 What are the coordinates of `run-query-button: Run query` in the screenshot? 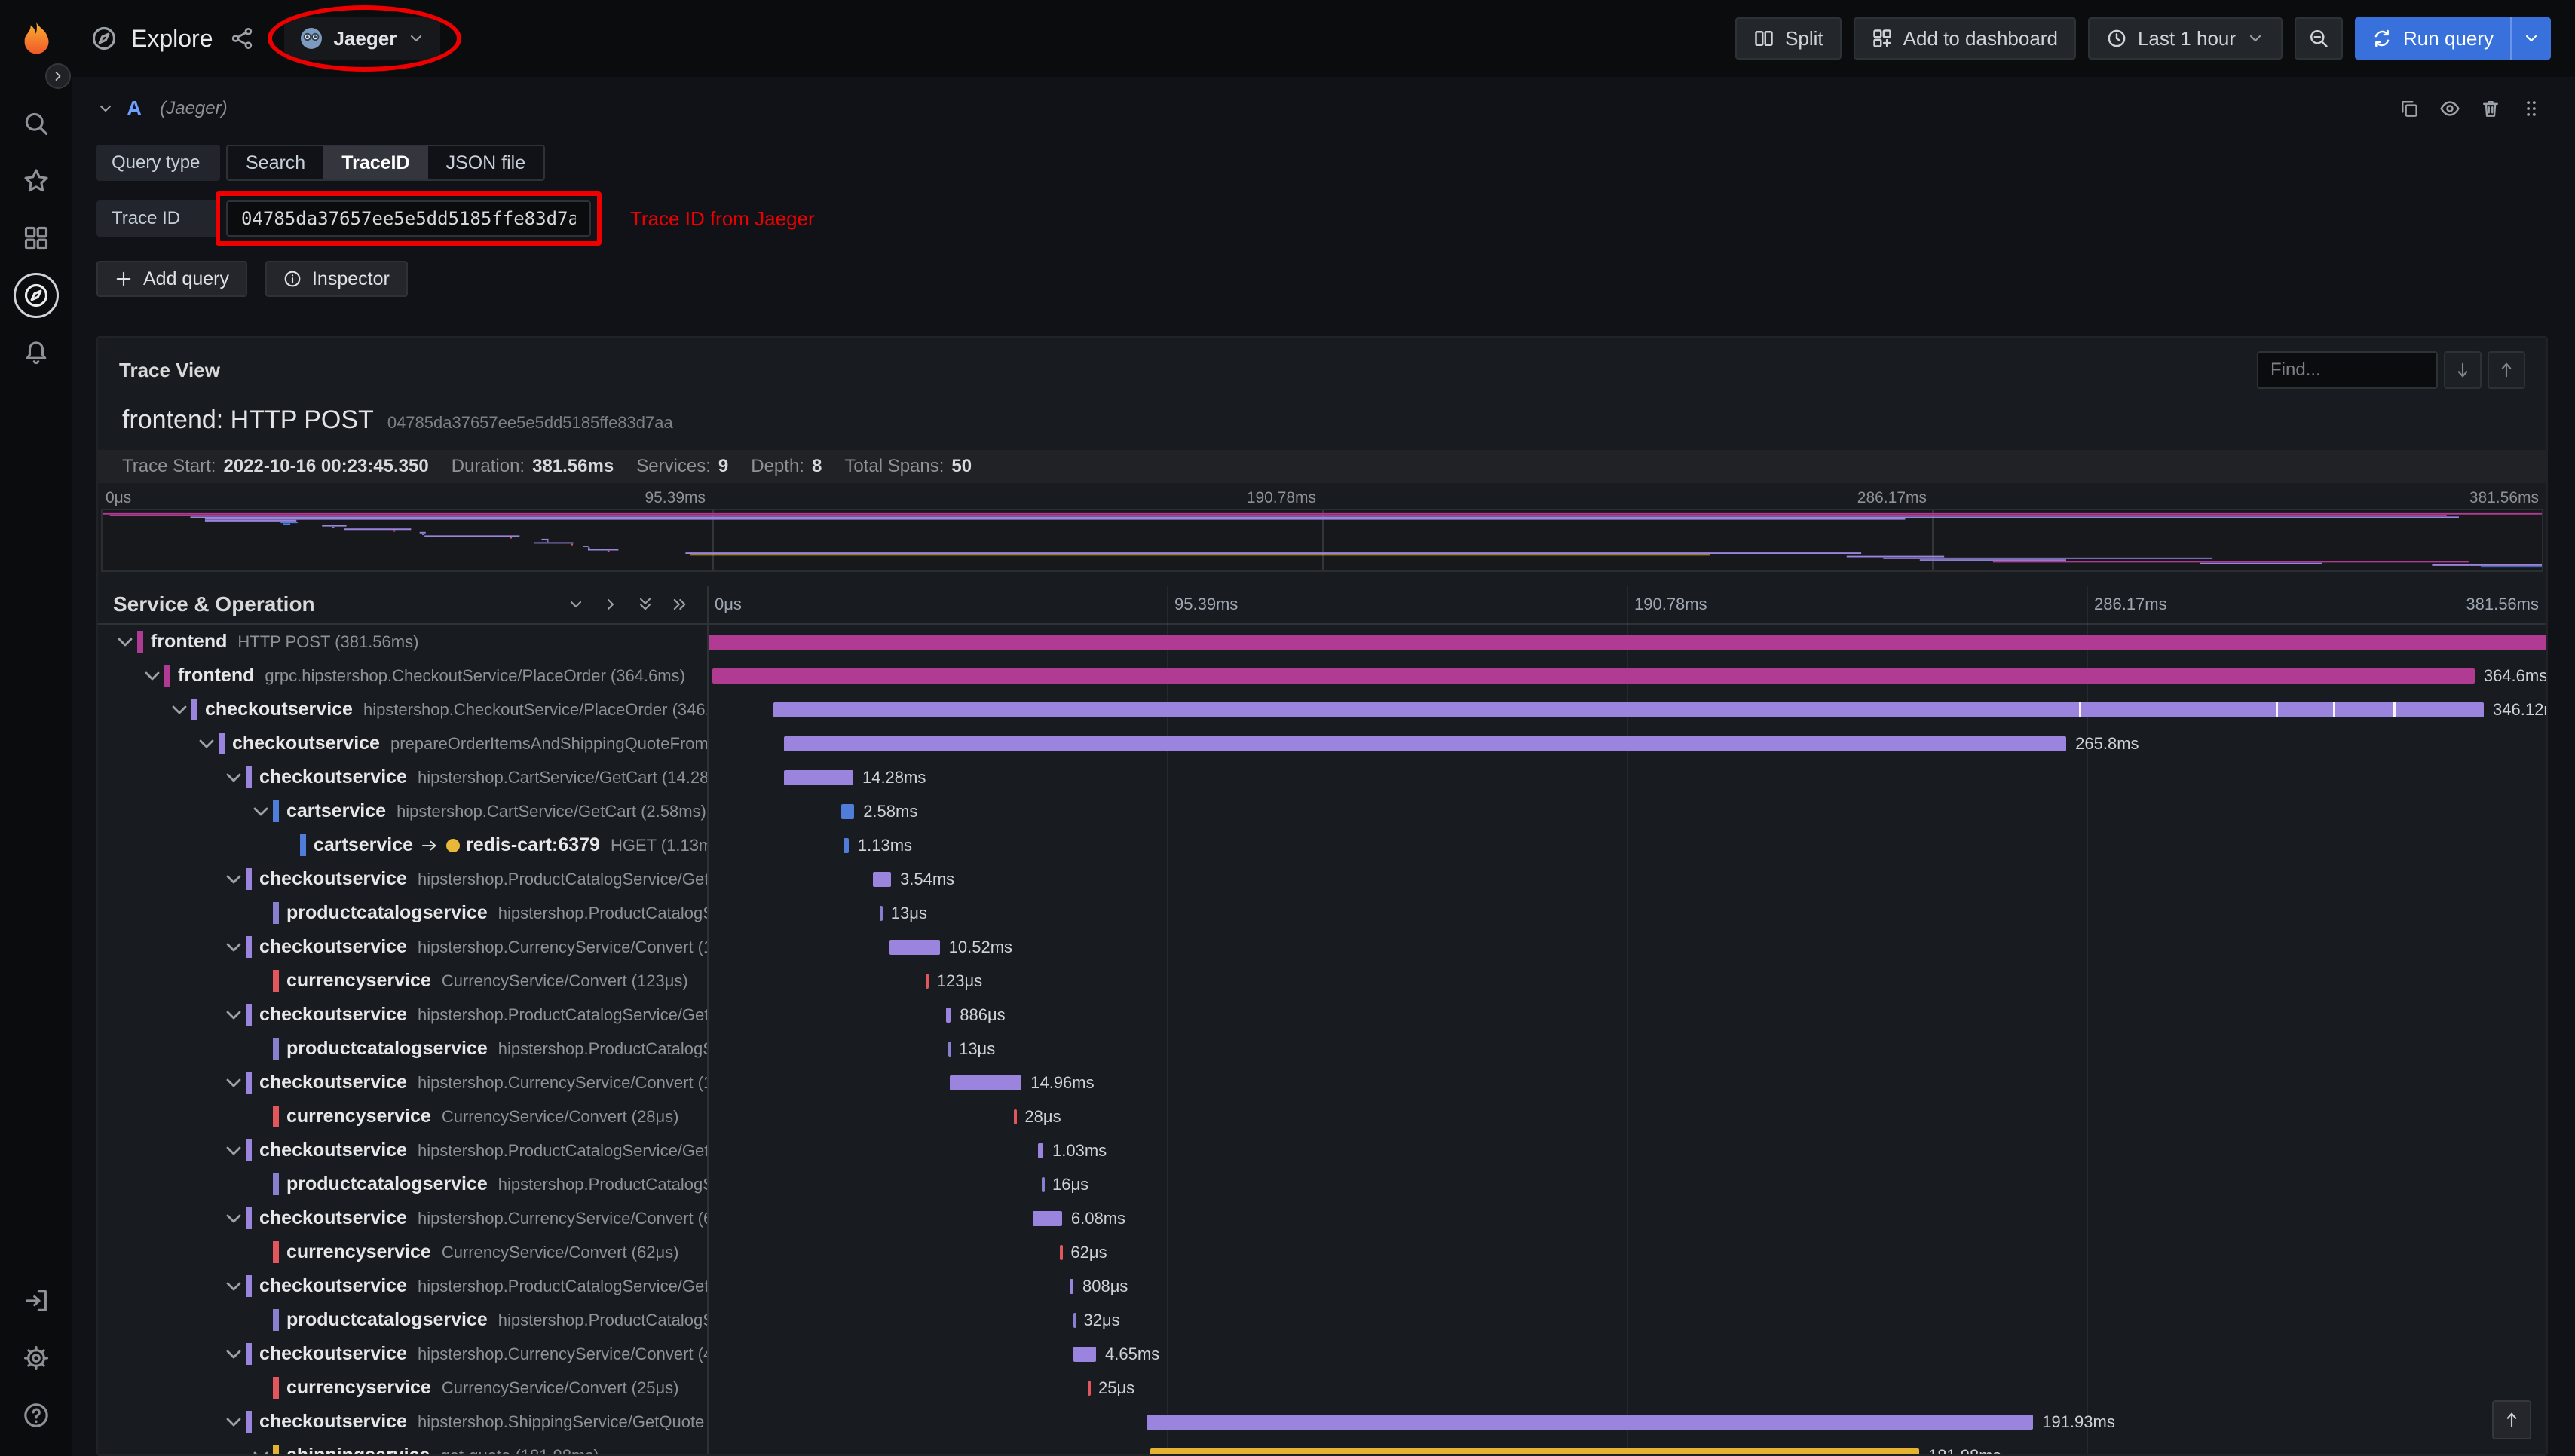 It's located at (2453, 38).